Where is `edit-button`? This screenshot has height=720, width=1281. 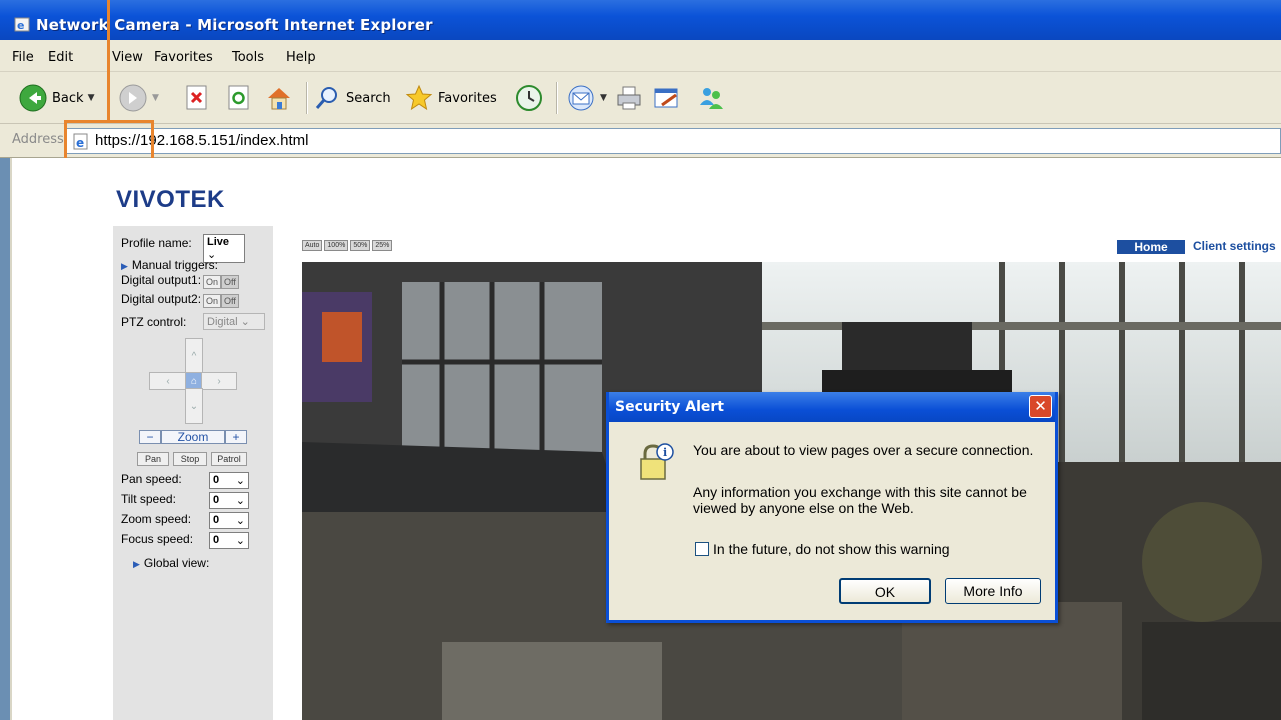
edit-button is located at coordinates (667, 98).